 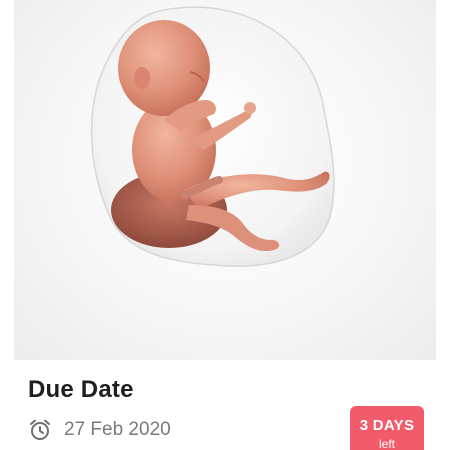 I want to click on days-left-count: 3 DAYS, so click(x=387, y=425).